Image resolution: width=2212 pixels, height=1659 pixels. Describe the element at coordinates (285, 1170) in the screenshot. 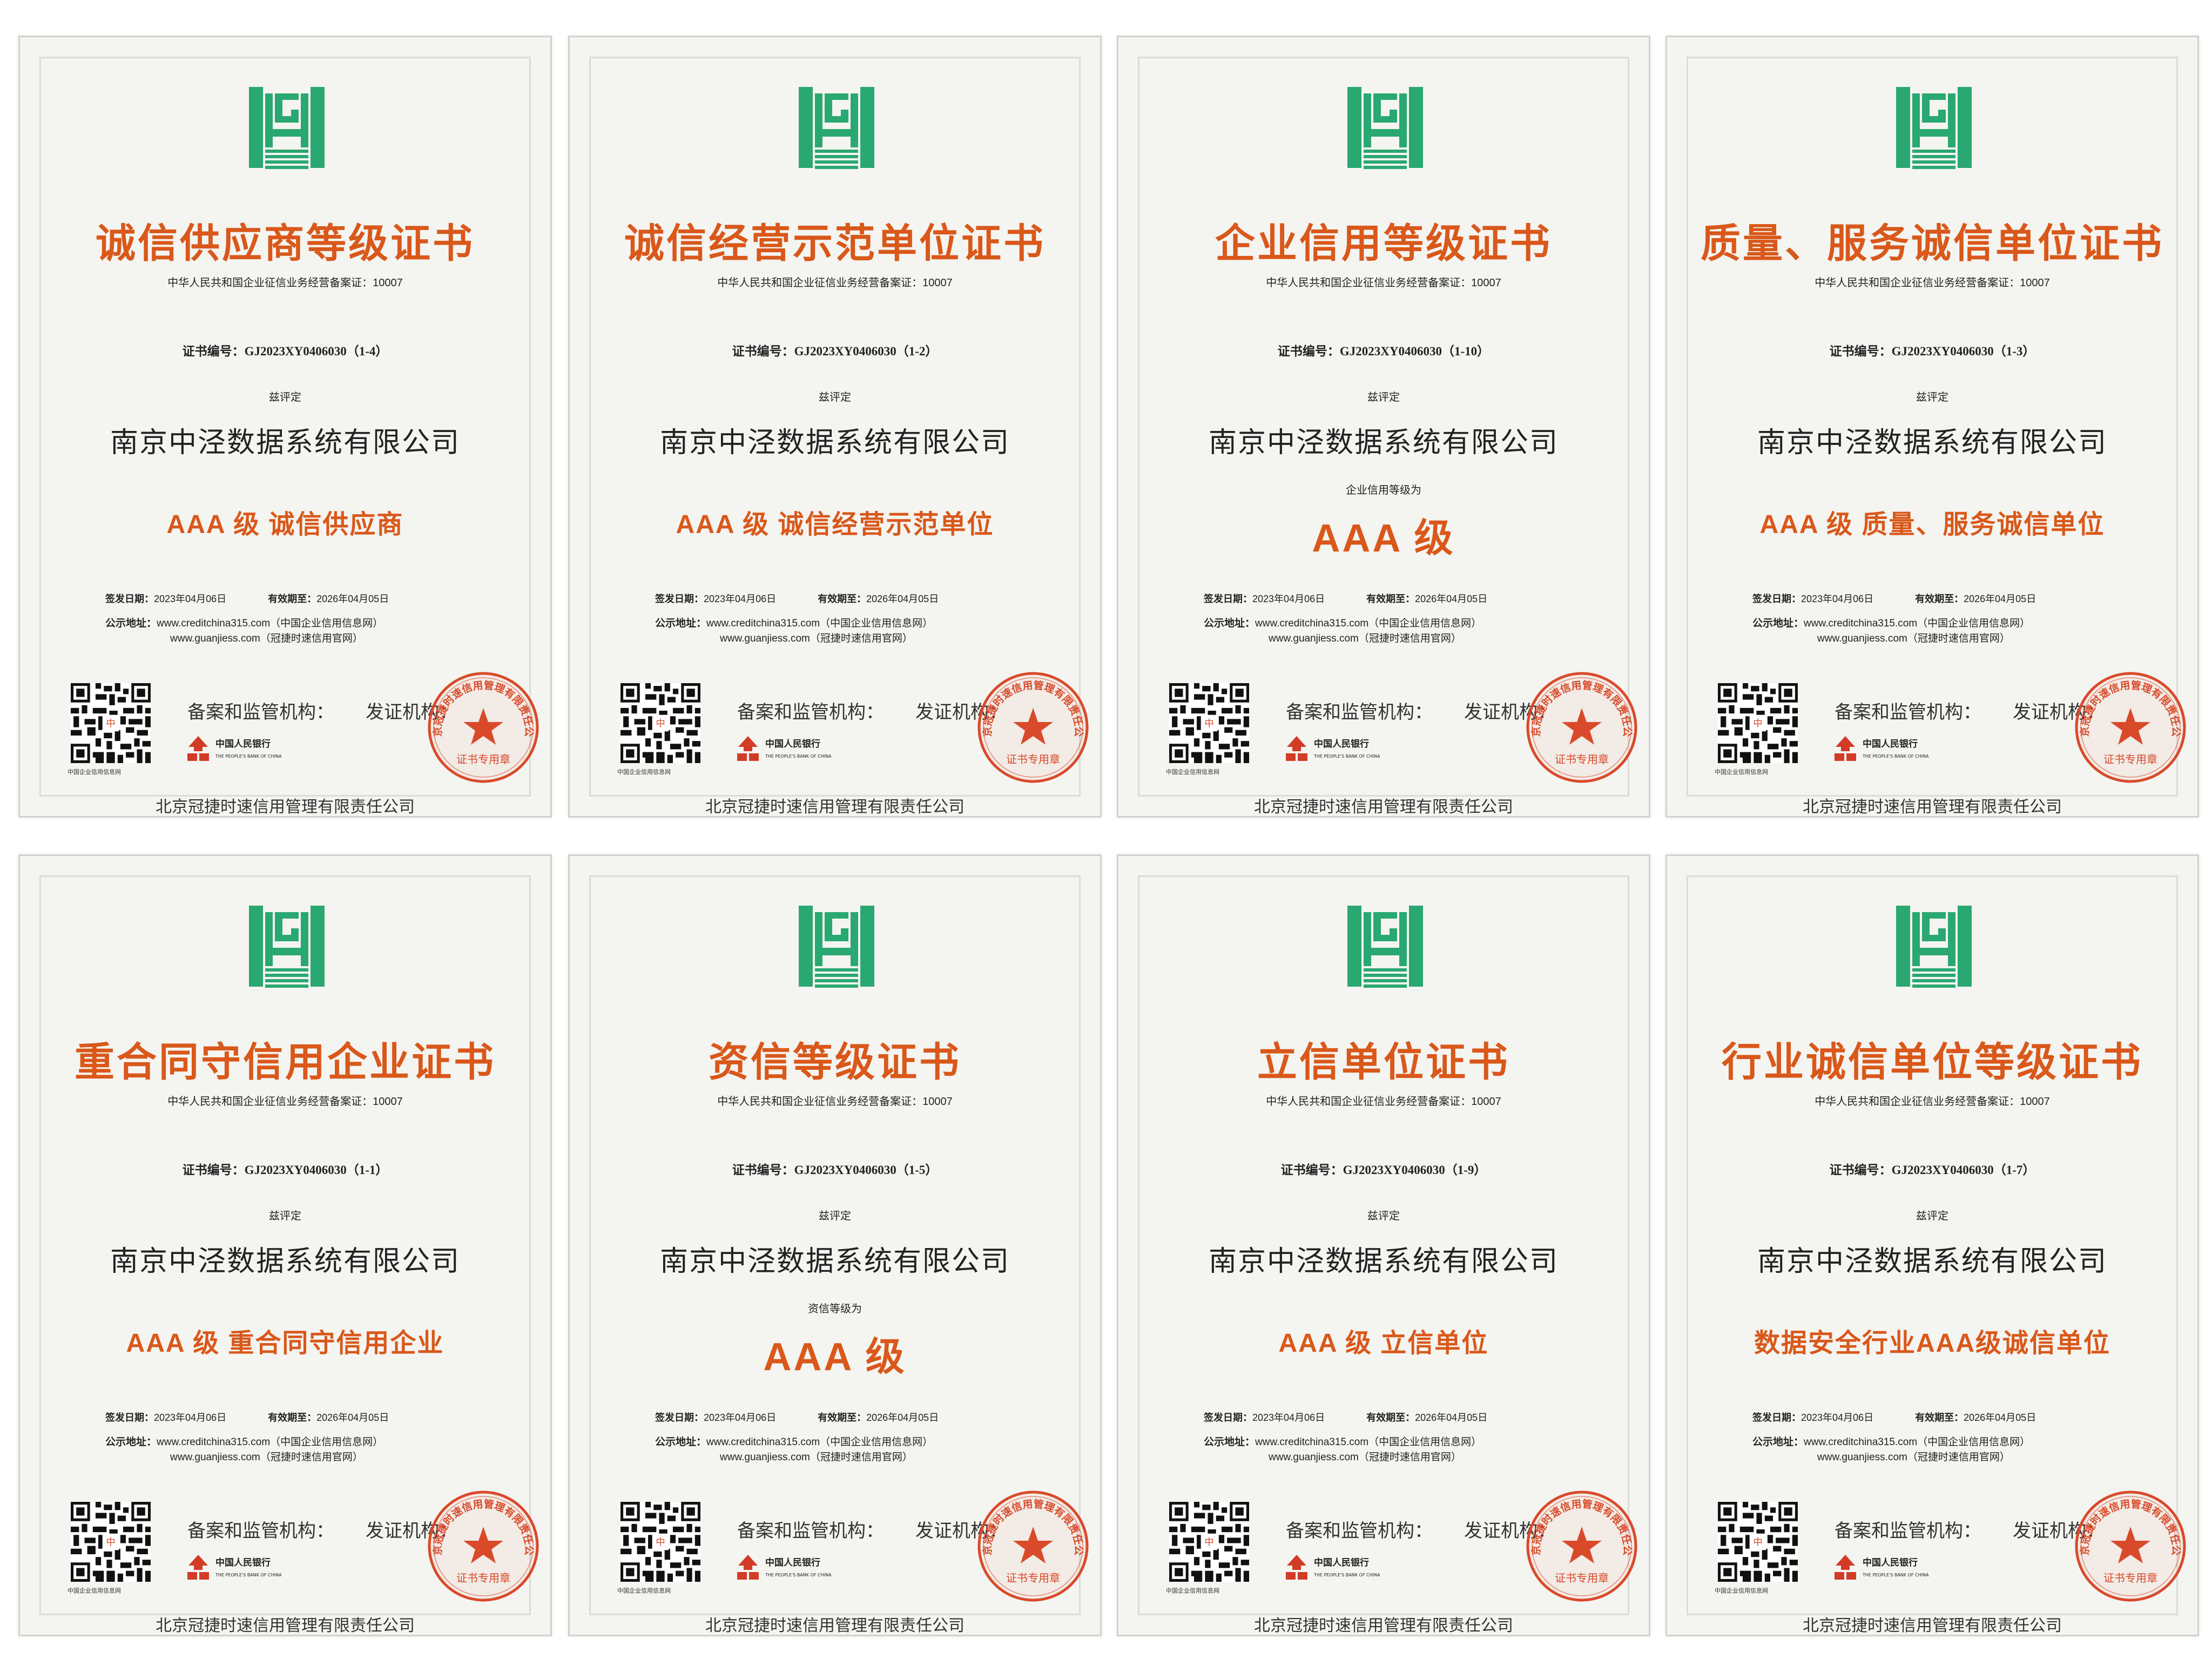

I see `certificate-number: 证书编号：GJ2023XY0406030（1-1）` at that location.